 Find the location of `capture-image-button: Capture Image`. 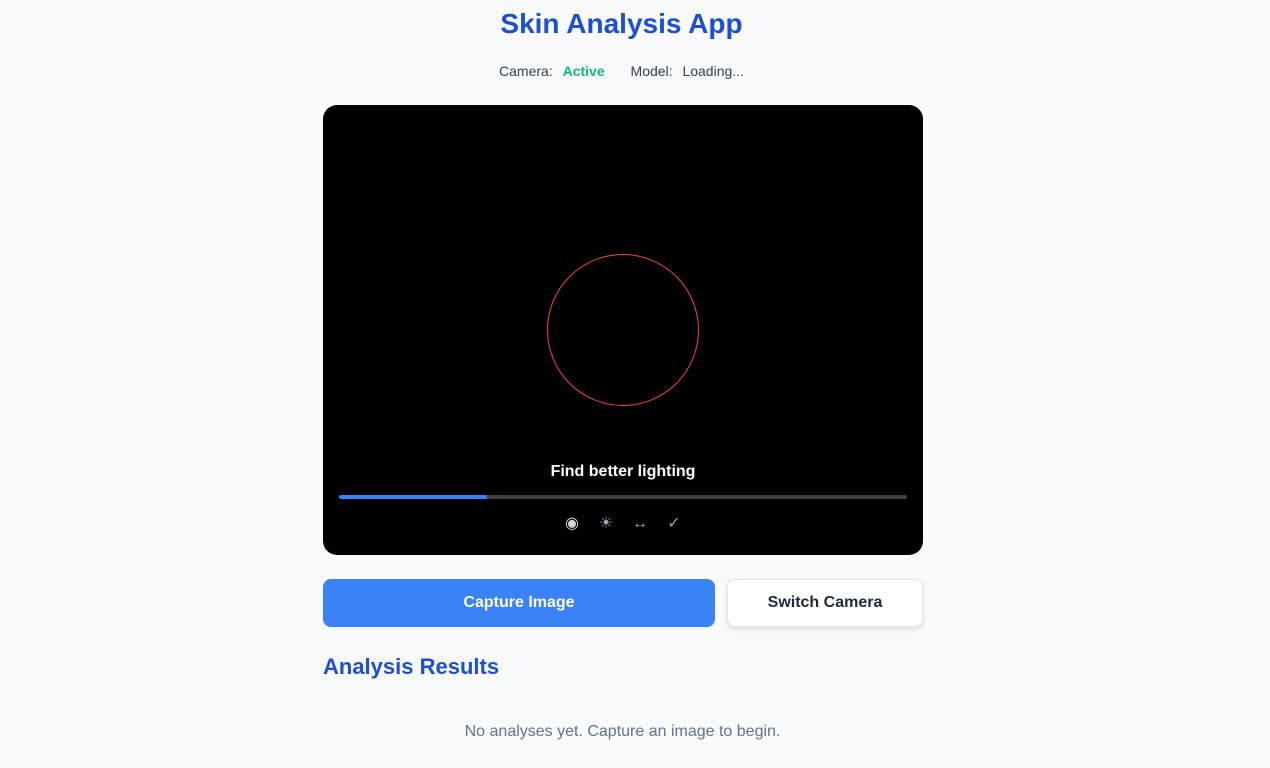

capture-image-button: Capture Image is located at coordinates (519, 603).